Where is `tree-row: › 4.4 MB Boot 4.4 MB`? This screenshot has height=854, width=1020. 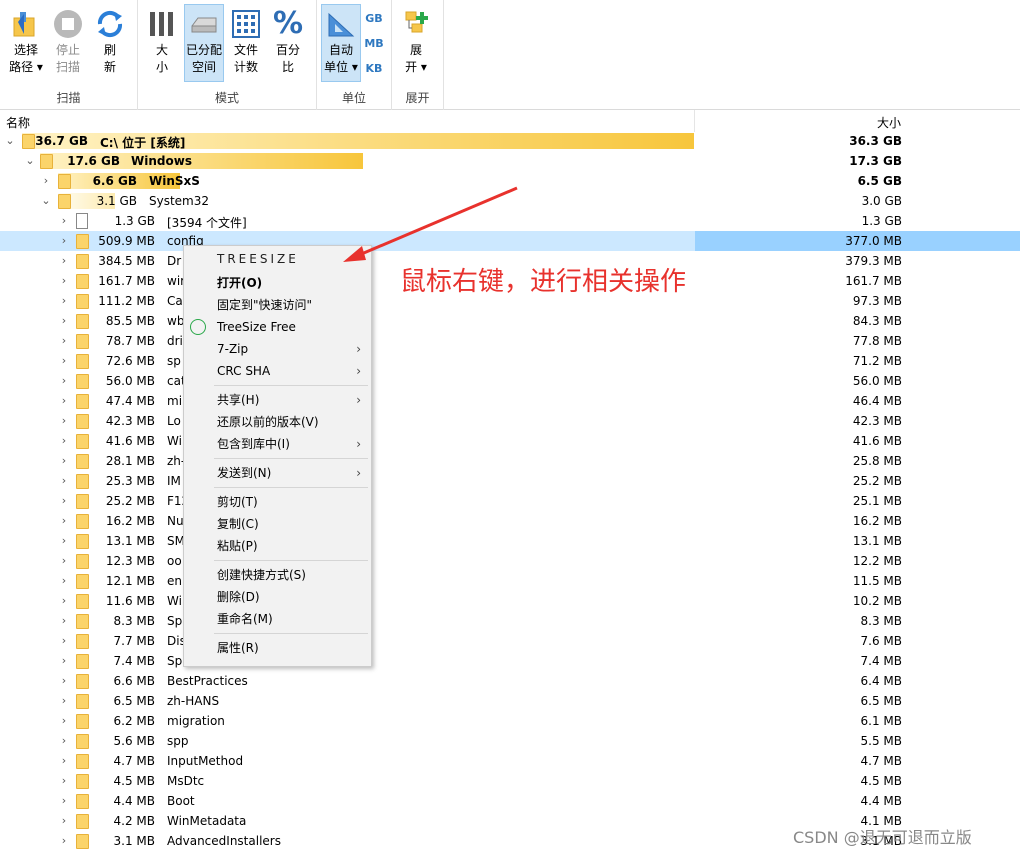 tree-row: › 4.4 MB Boot 4.4 MB is located at coordinates (510, 801).